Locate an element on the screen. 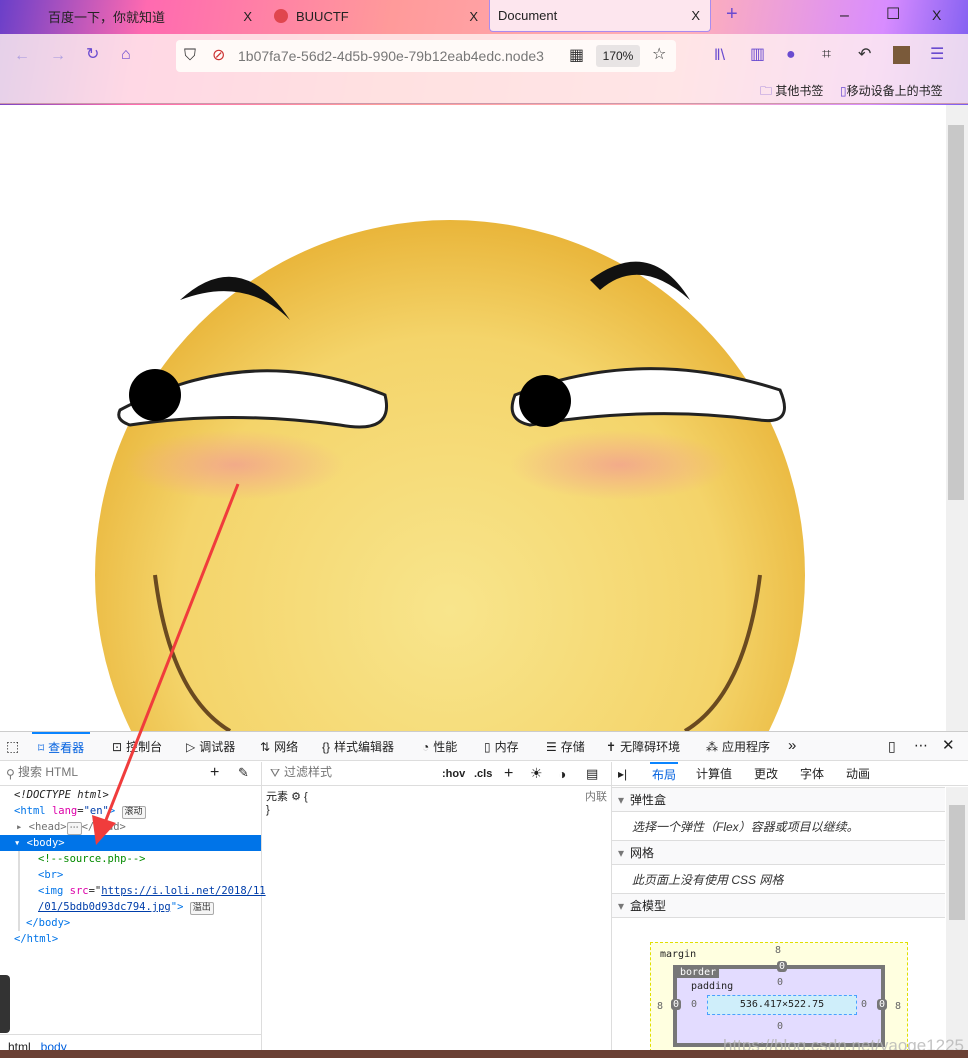 The image size is (968, 1058). html-node: <html lang="en"> 滚动 is located at coordinates (130, 811).